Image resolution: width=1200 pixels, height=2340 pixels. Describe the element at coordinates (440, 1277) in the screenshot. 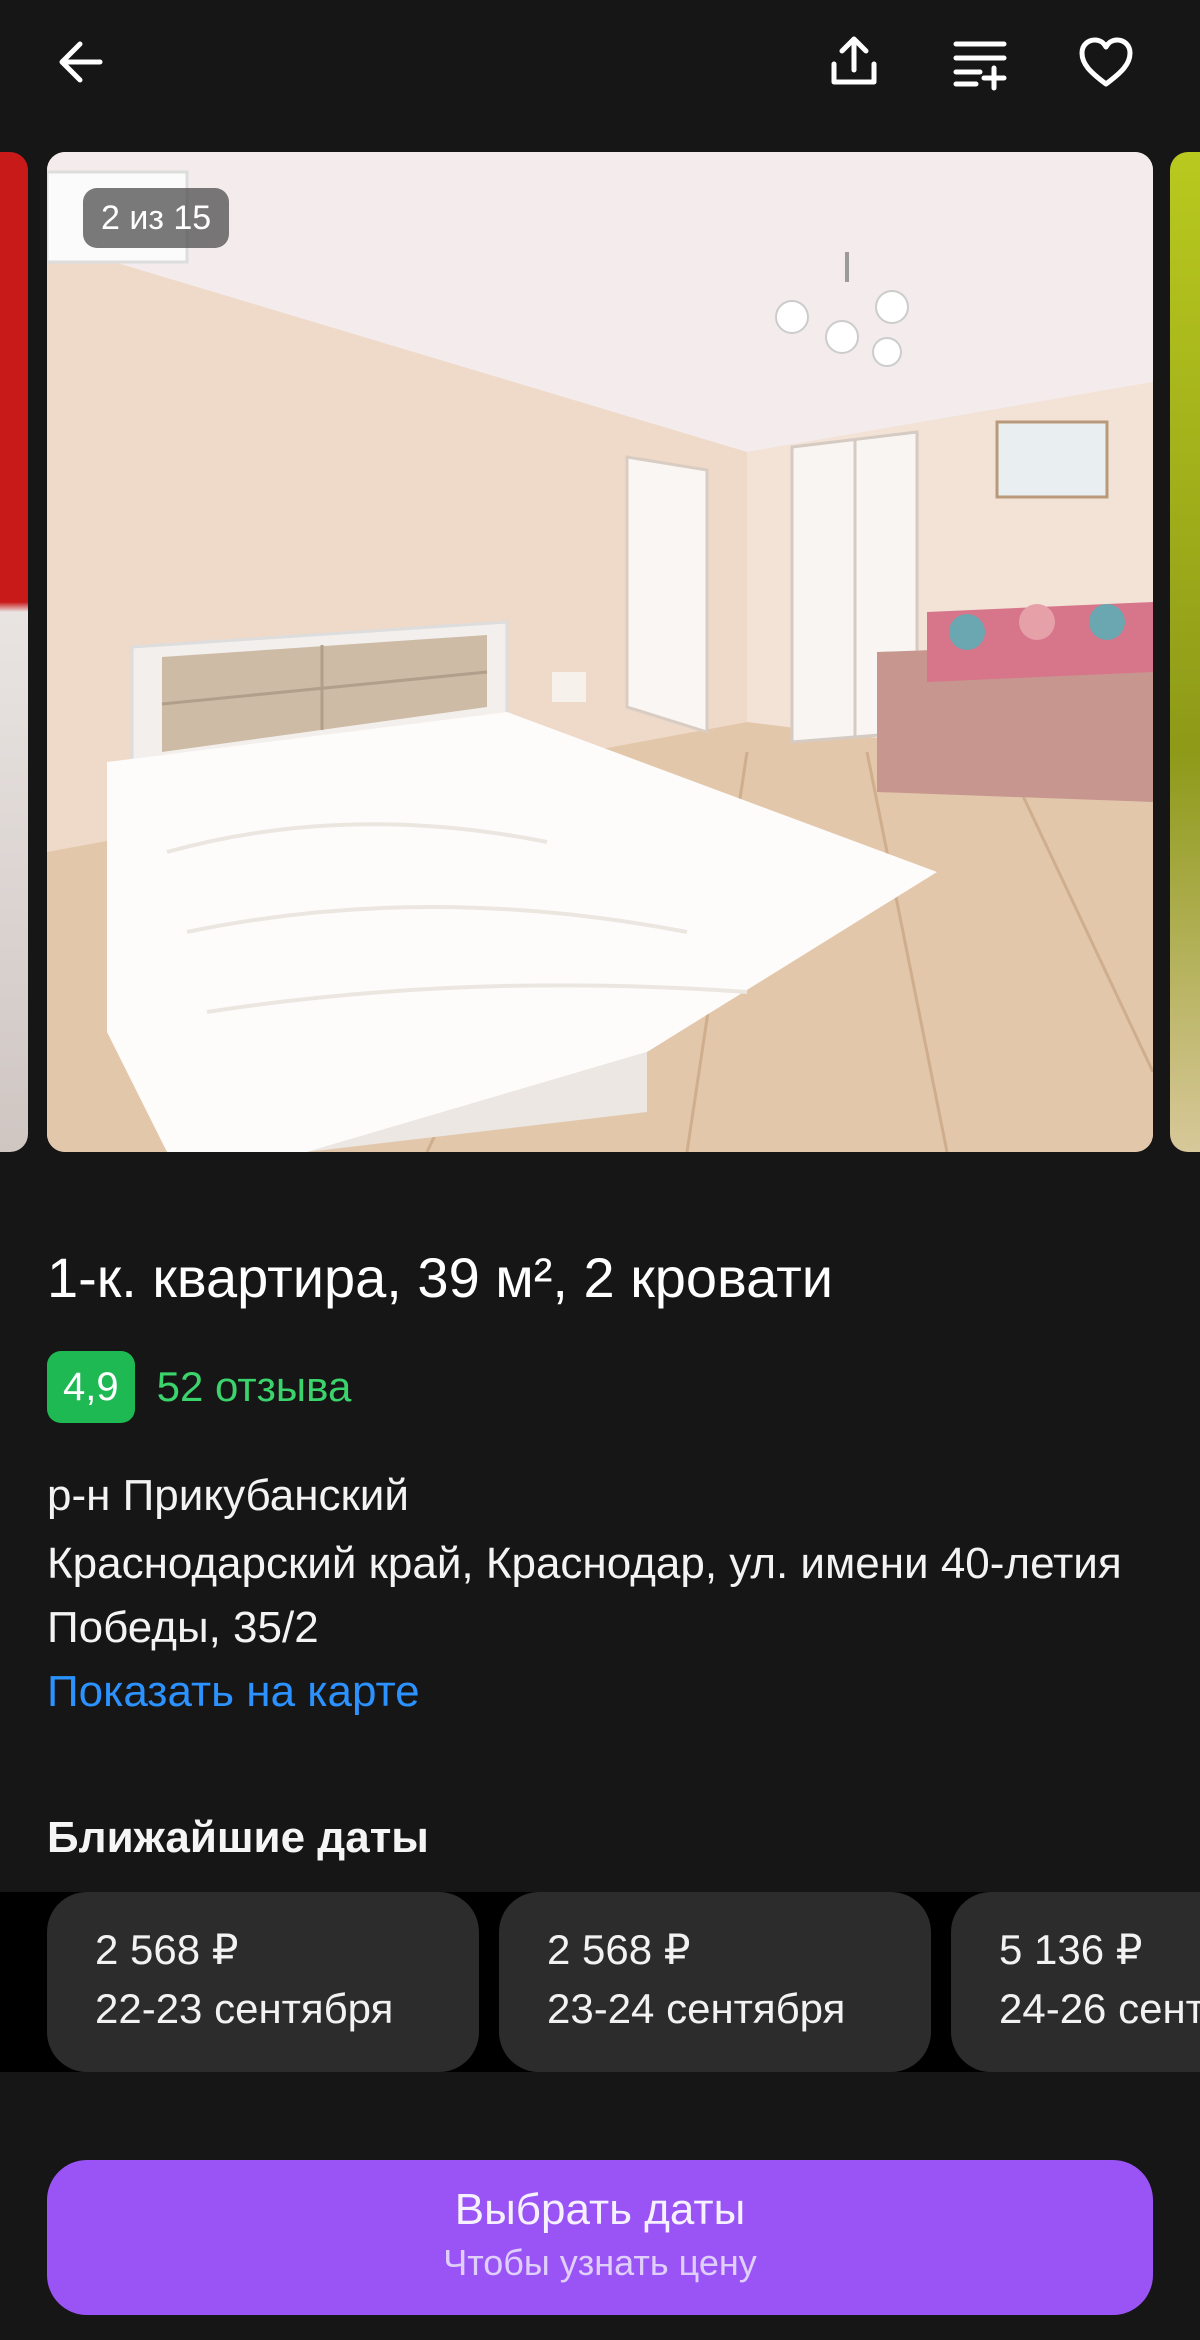

I see `listing-title: 1-к. квартира, 39 м², 2 кровати` at that location.